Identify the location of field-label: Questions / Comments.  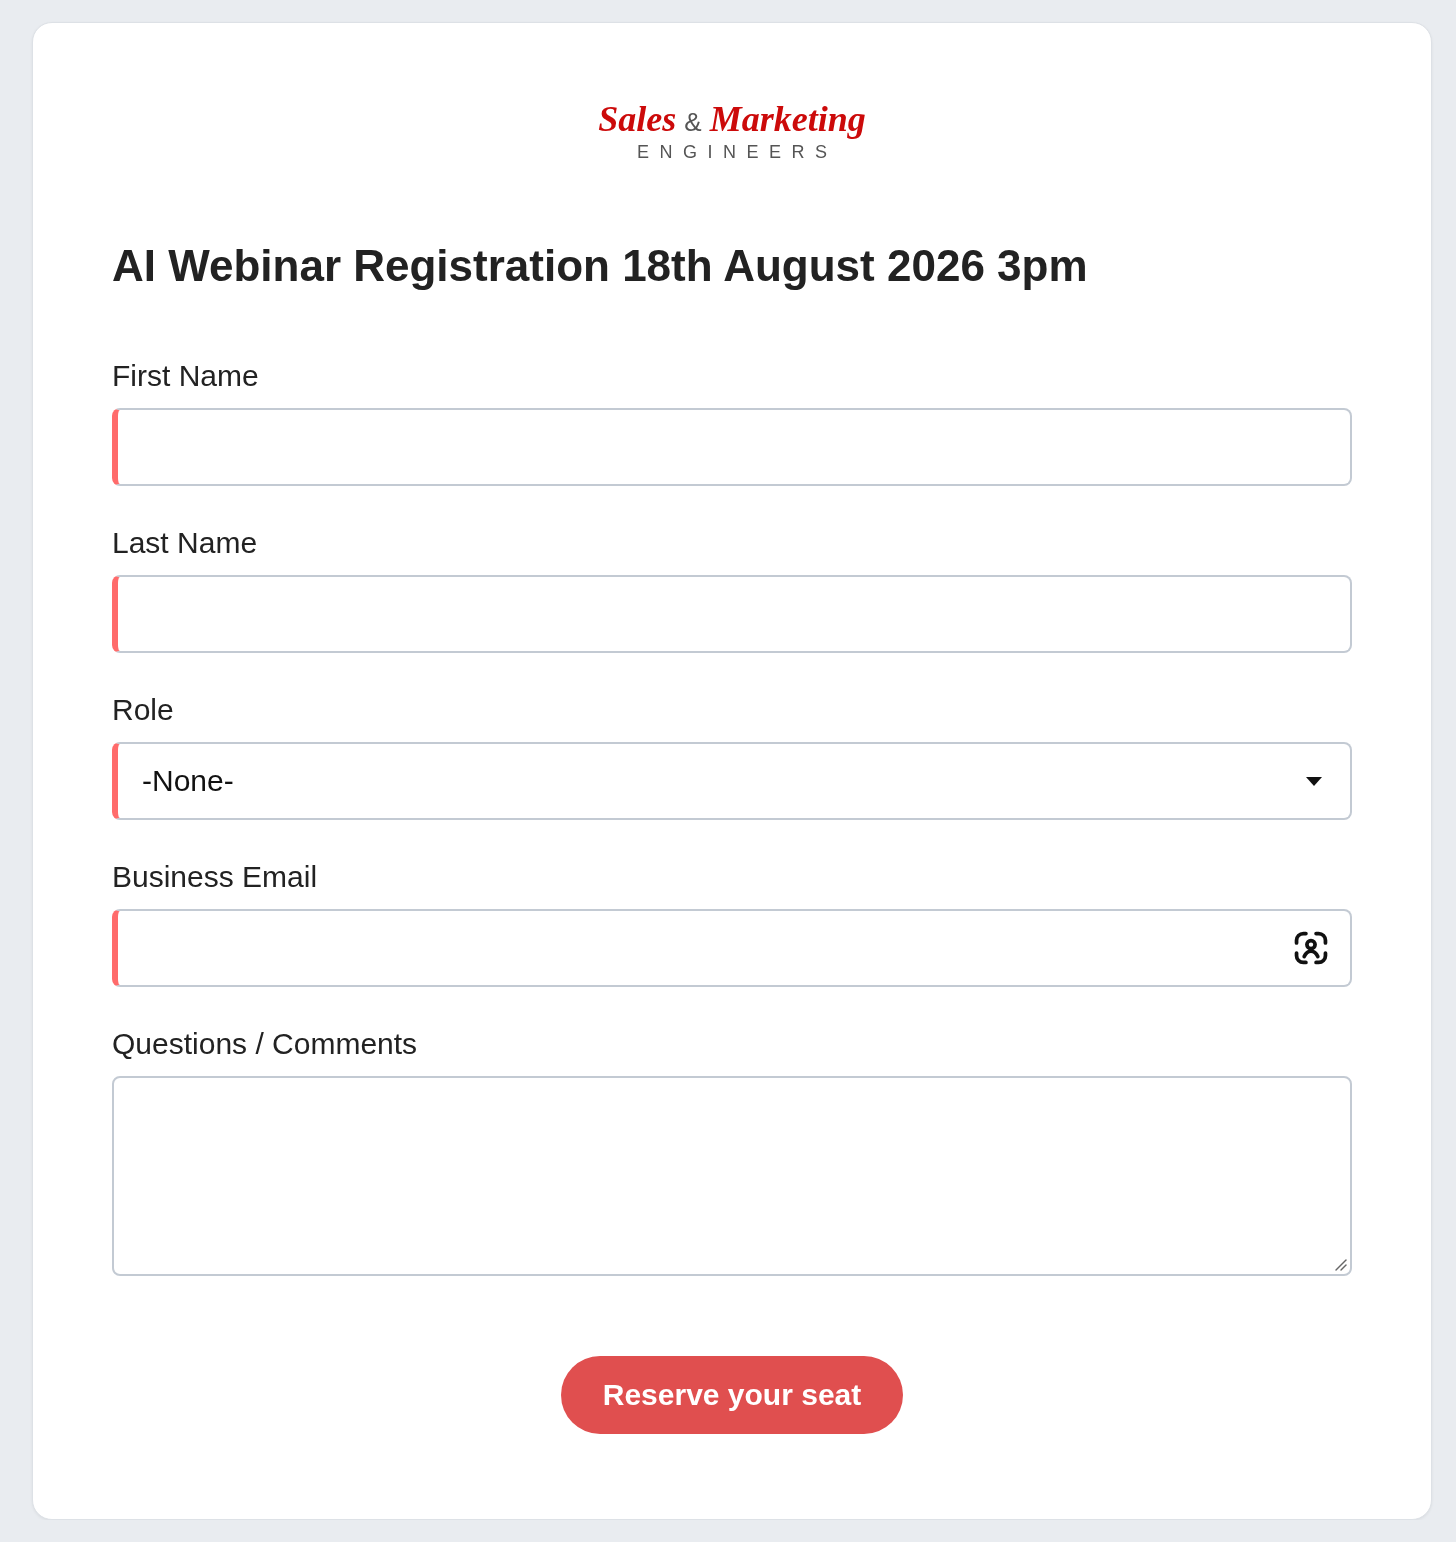
(265, 1044).